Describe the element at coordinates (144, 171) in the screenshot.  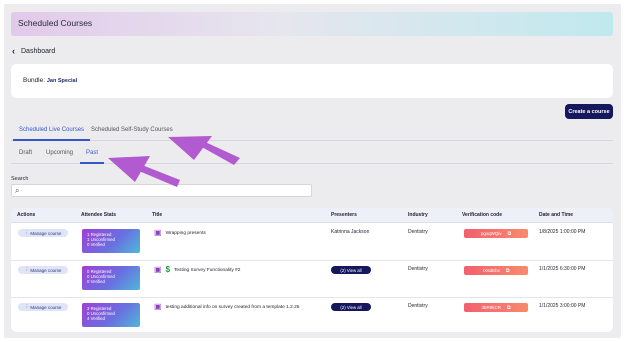
I see `arrow-to-past-tab` at that location.